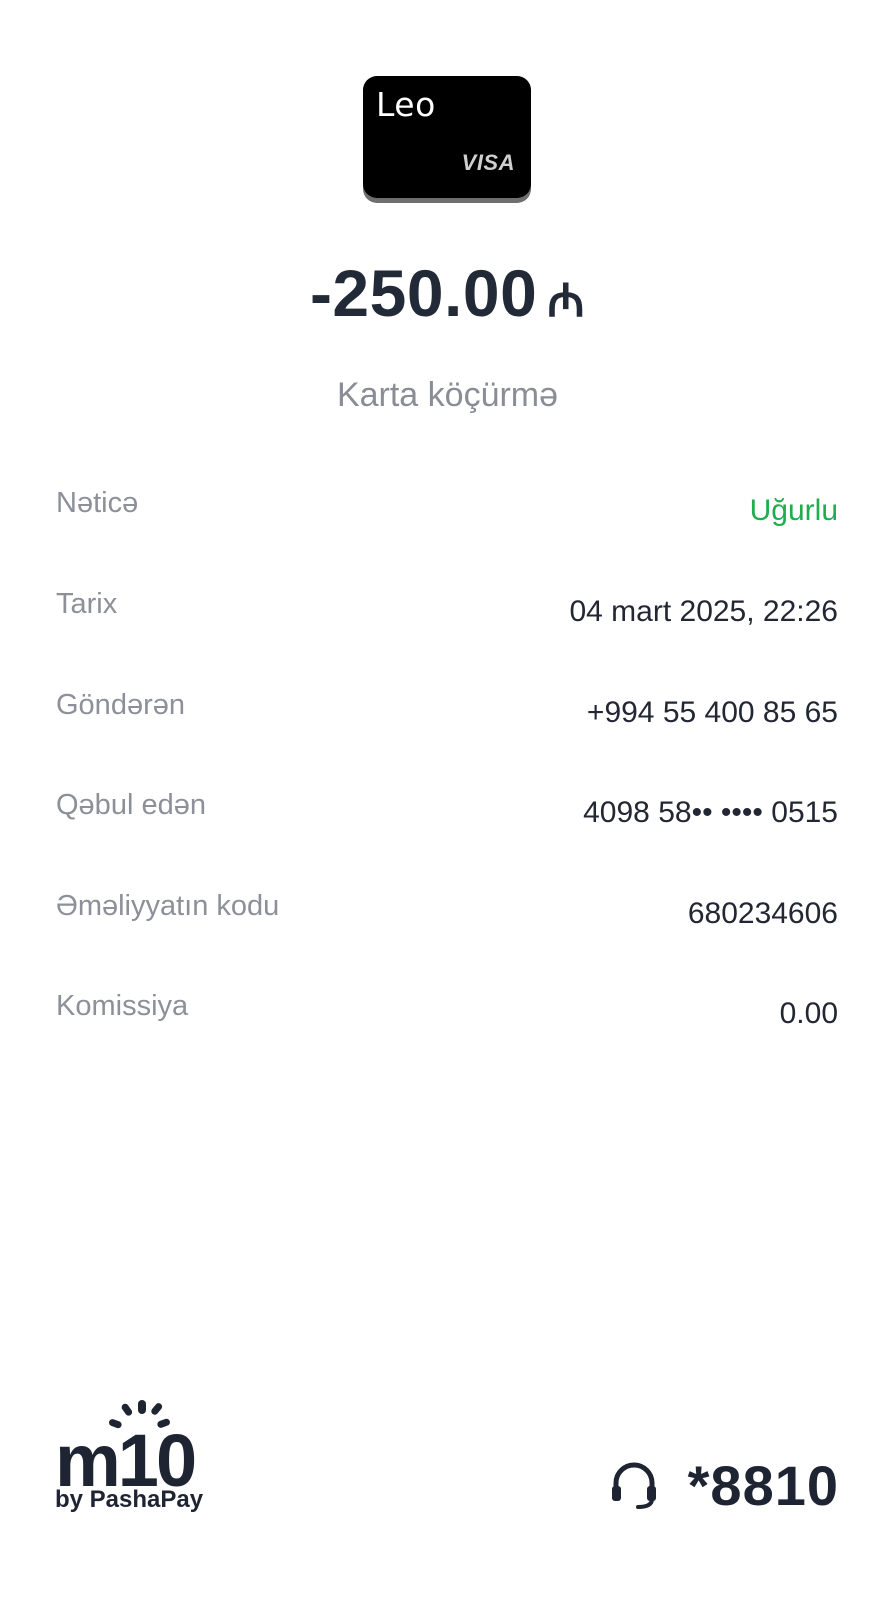 Image resolution: width=895 pixels, height=1600 pixels. Describe the element at coordinates (712, 712) in the screenshot. I see `detail-value: +994 55 400 85 65` at that location.